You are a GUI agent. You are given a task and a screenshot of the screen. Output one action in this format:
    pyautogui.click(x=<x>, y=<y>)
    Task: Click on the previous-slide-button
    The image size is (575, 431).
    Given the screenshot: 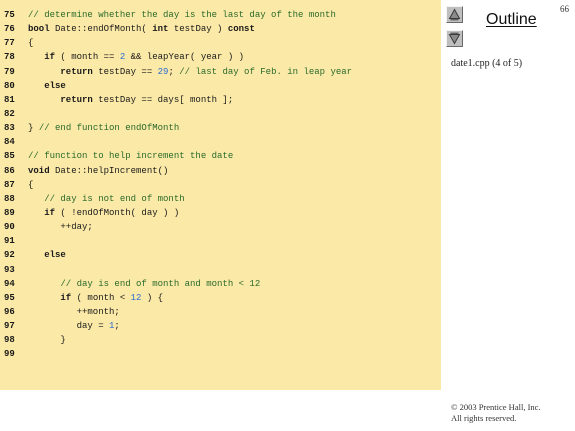 What is the action you would take?
    pyautogui.click(x=454, y=14)
    